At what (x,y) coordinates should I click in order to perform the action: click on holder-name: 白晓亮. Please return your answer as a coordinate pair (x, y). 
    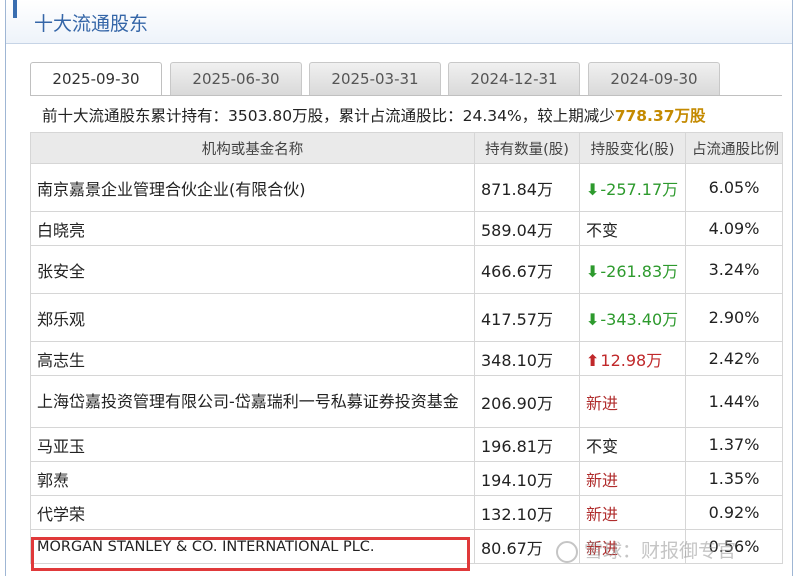
    Looking at the image, I should click on (252, 228).